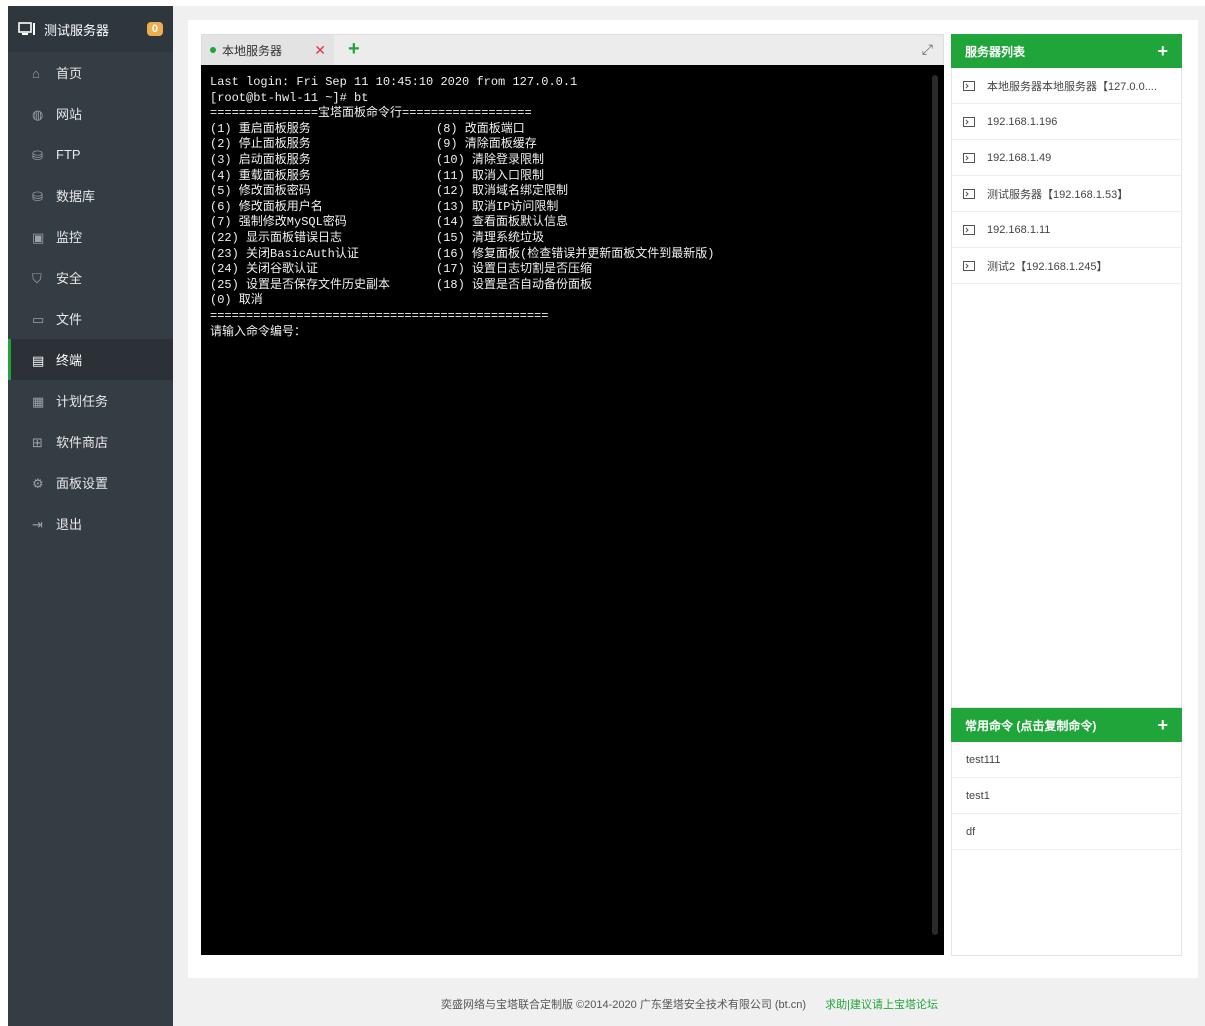 This screenshot has height=1026, width=1205. Describe the element at coordinates (1066, 194) in the screenshot. I see `server-list-item: 测试服务器【192.168.1.53】` at that location.